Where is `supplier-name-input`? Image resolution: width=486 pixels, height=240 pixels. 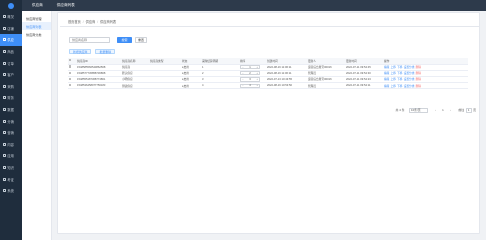
supplier-name-input is located at coordinates (89, 40).